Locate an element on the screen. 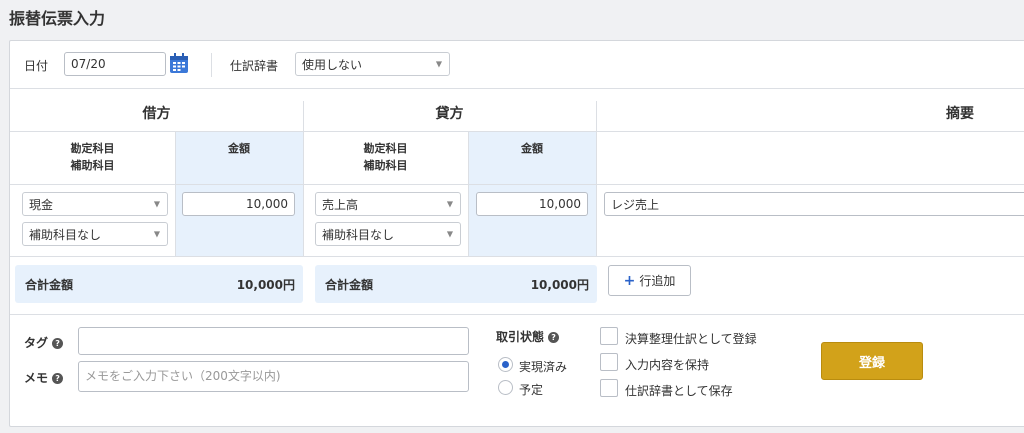 This screenshot has height=433, width=1024. debit-account-header: 勘定科目 補助科目 is located at coordinates (92, 157).